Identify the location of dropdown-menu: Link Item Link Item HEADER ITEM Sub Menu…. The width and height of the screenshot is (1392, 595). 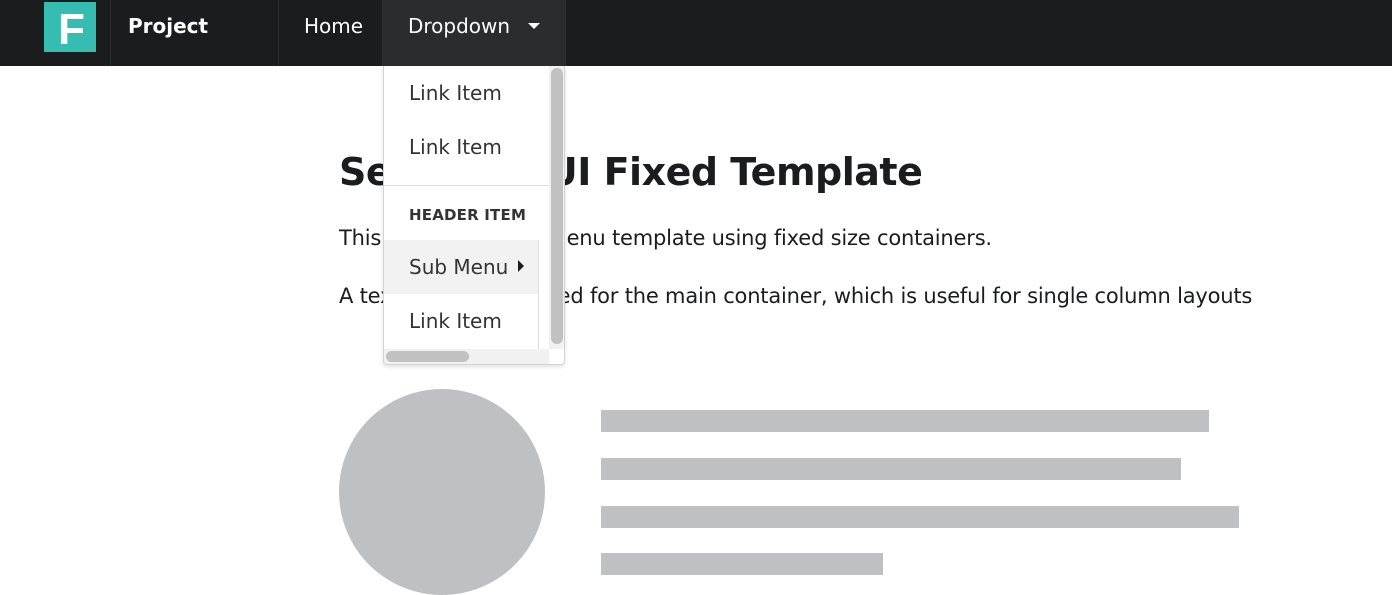
(474, 215).